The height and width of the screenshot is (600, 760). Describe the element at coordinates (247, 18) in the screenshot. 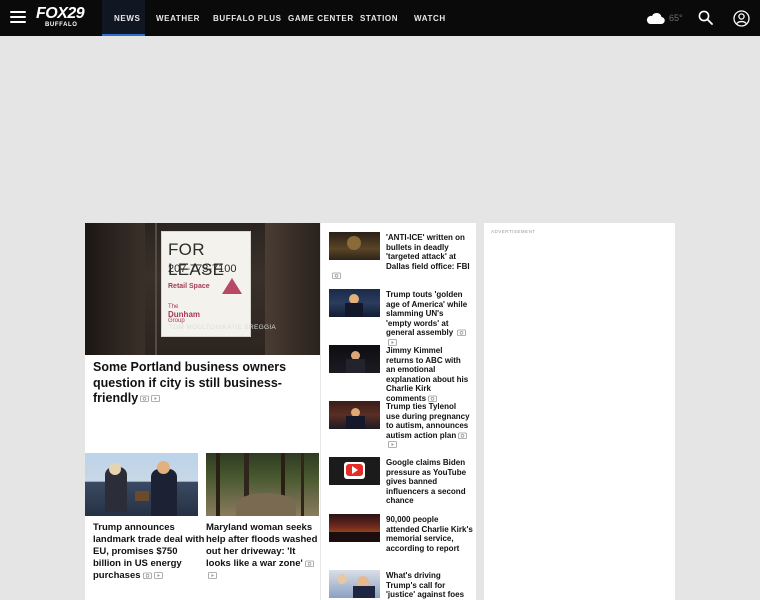

I see `nav-buffalo-plus: BUFFALO PLUS` at that location.